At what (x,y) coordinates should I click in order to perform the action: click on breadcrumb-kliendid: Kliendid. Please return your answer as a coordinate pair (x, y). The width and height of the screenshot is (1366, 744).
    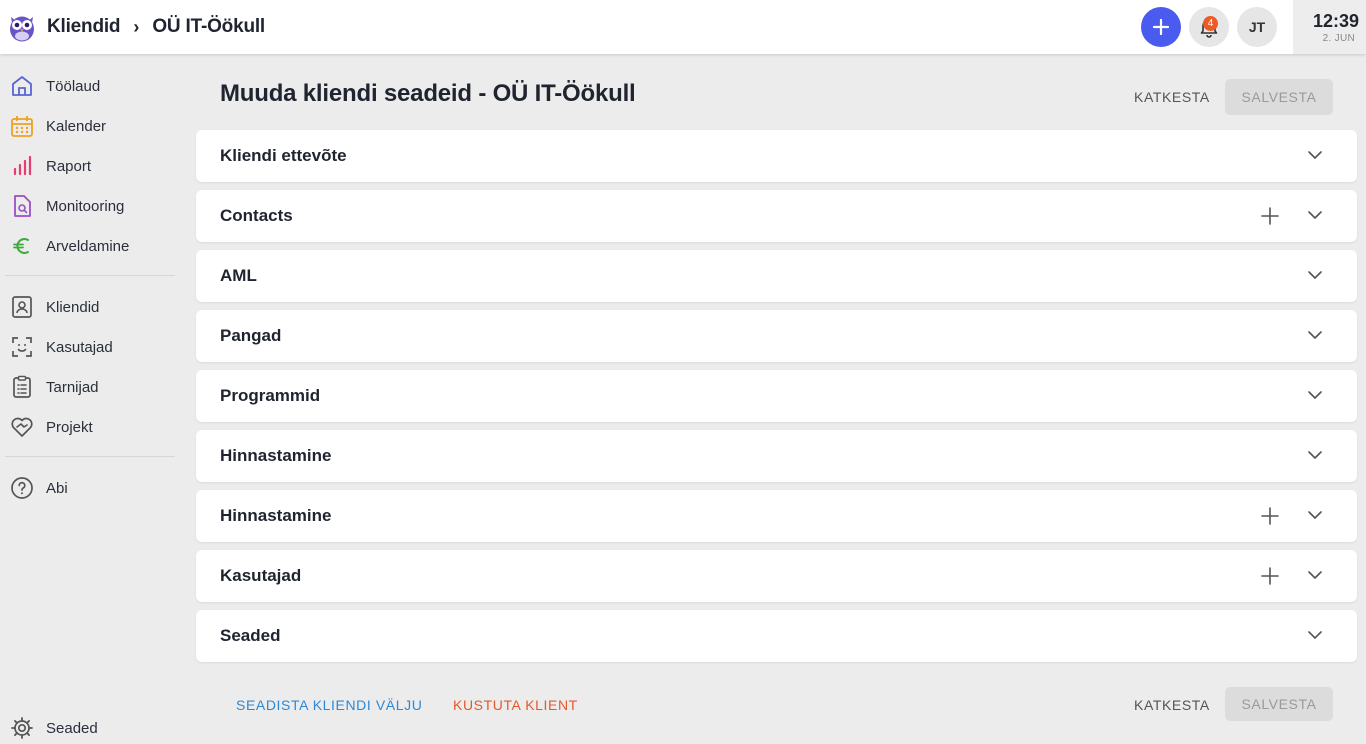
    Looking at the image, I should click on (84, 27).